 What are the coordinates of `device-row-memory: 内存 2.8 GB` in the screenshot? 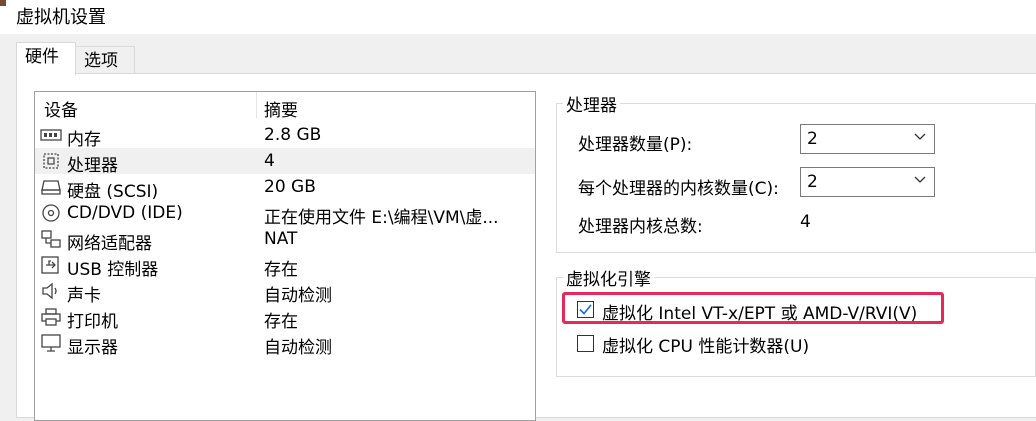 It's located at (285, 136).